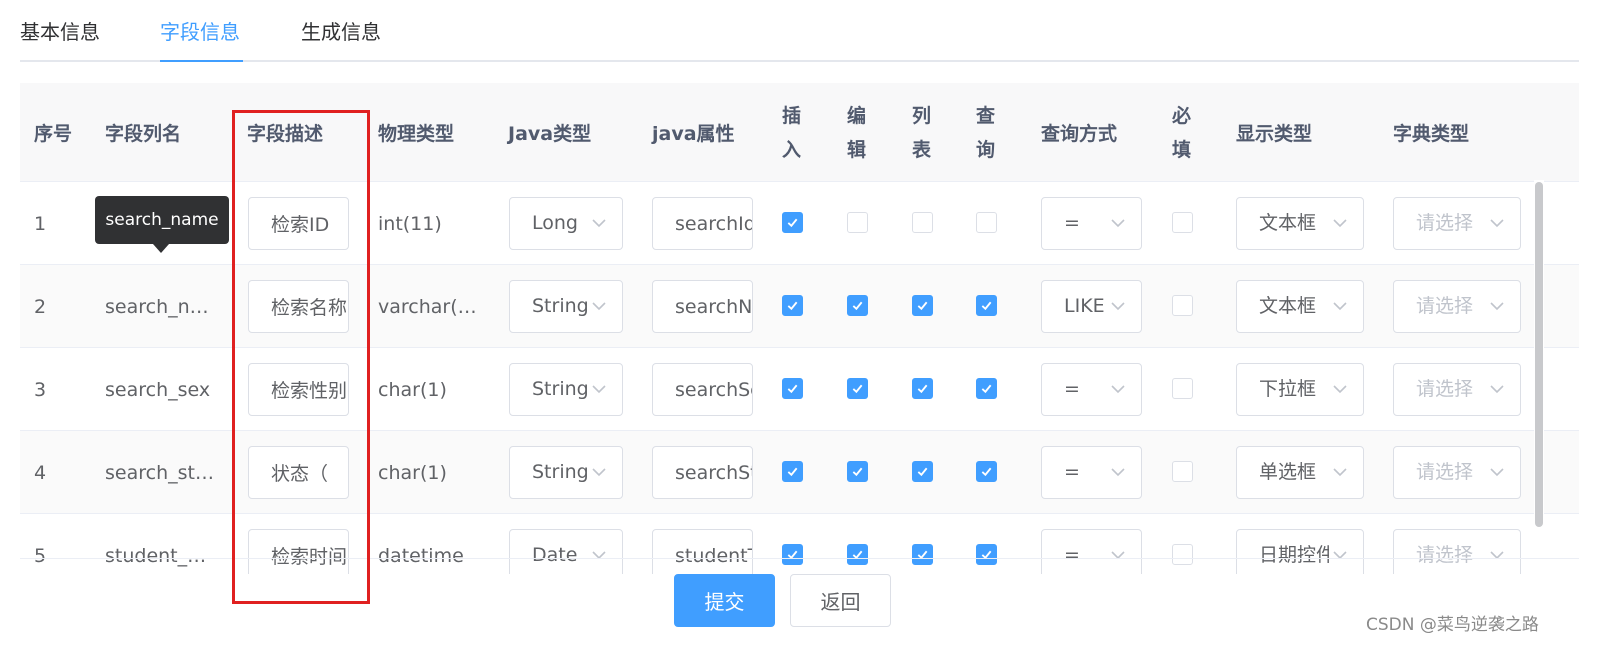 The height and width of the screenshot is (653, 1603). I want to click on row-physical-type: char(1), so click(412, 472).